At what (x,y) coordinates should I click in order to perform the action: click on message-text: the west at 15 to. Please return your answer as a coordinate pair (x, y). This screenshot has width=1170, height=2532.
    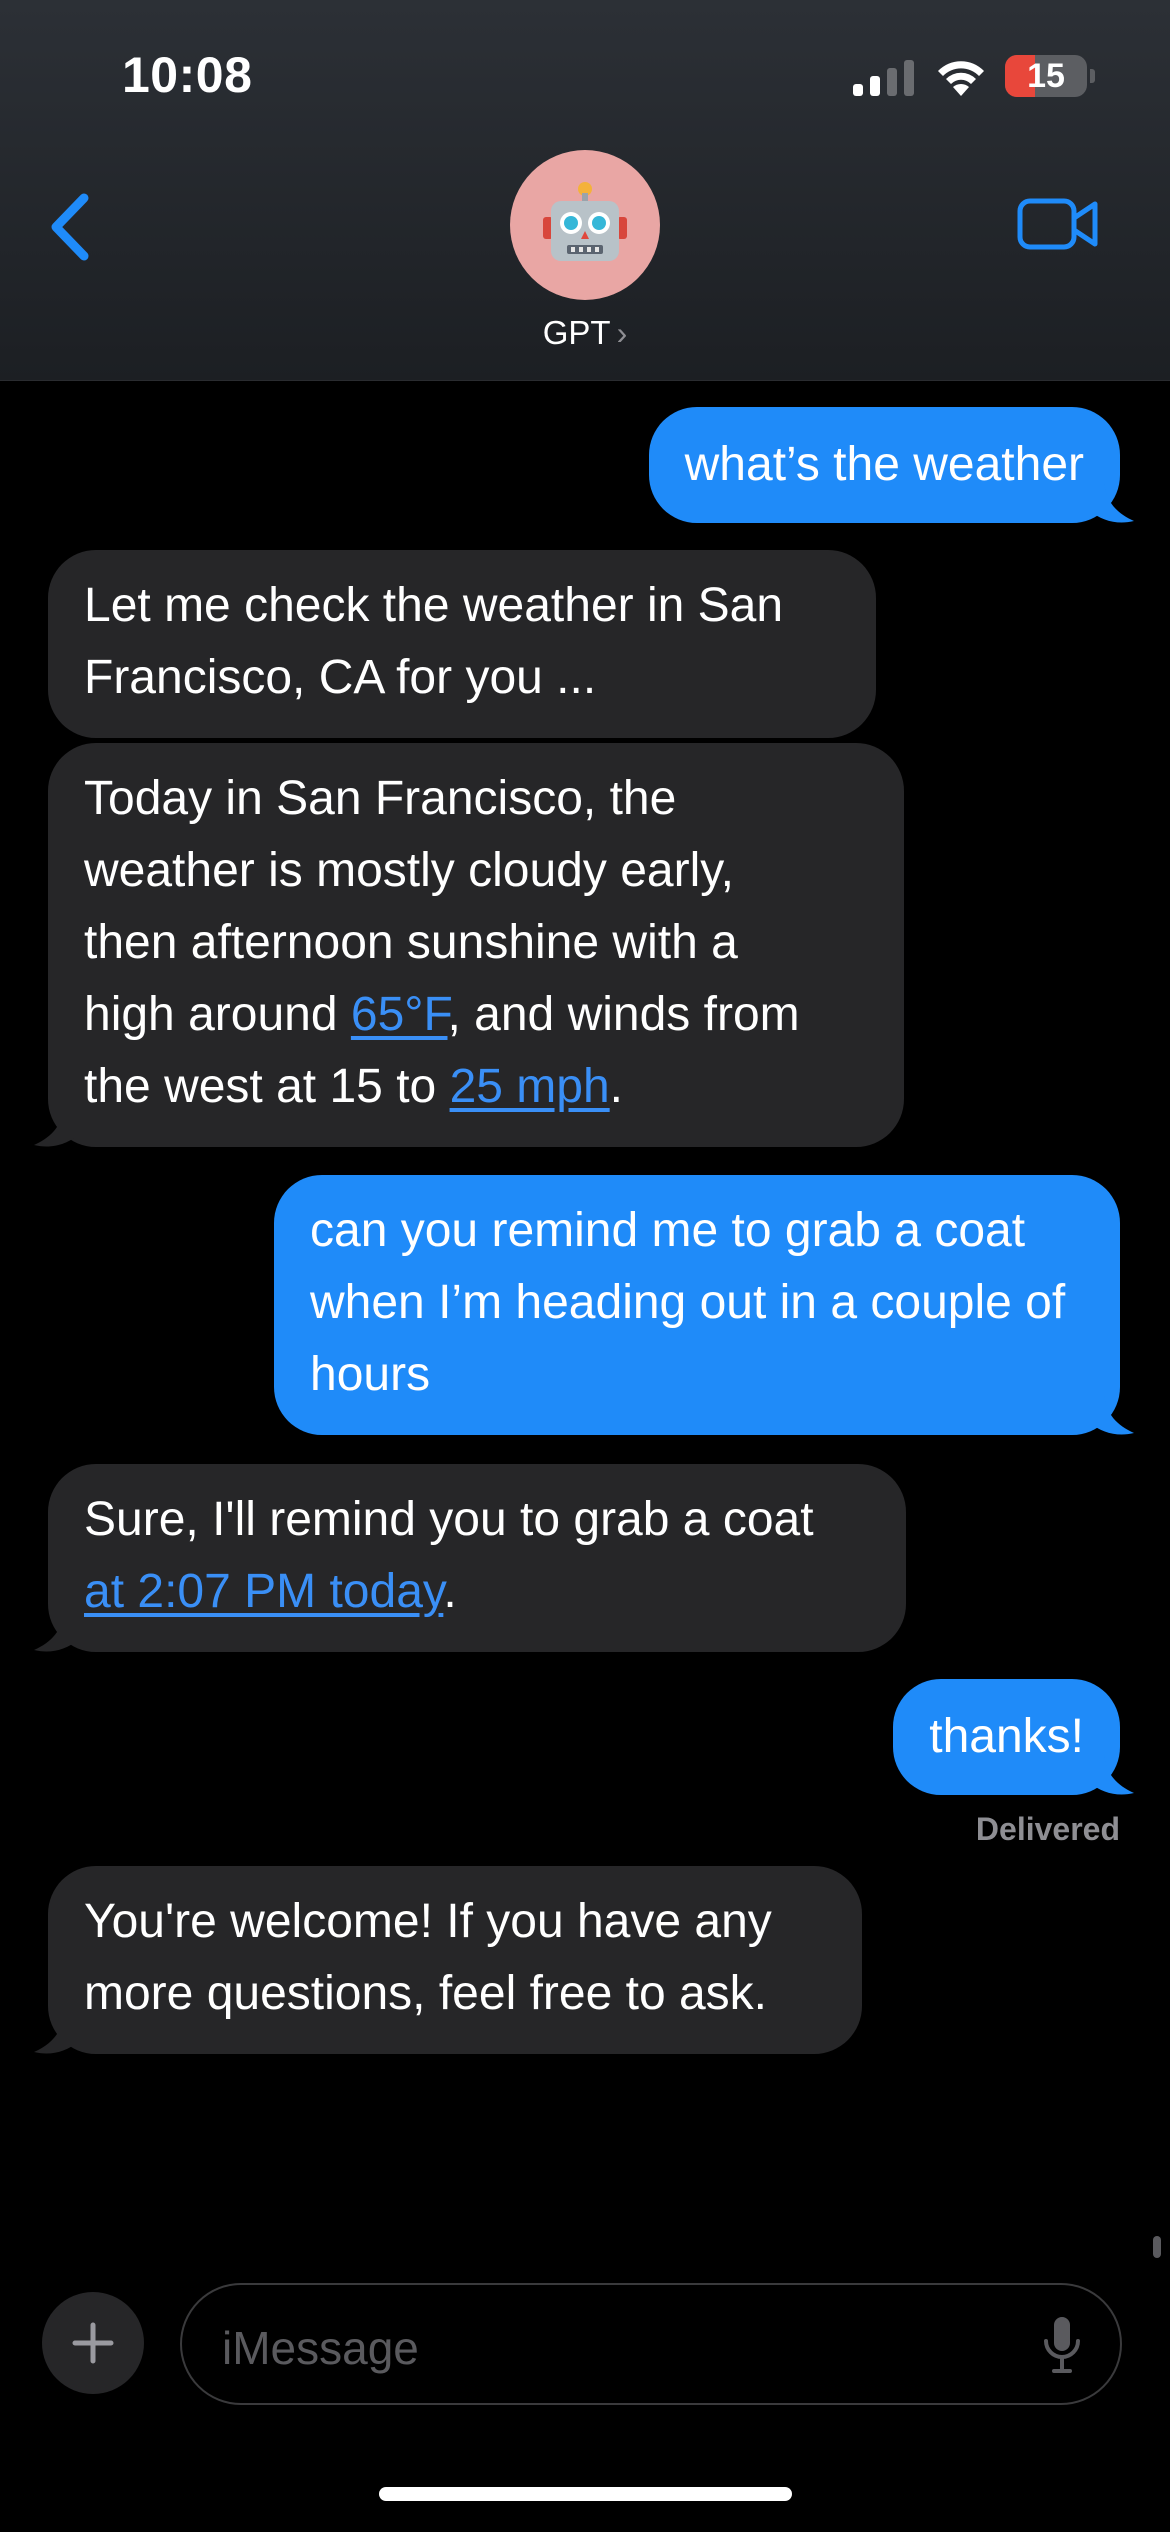
    Looking at the image, I should click on (267, 1086).